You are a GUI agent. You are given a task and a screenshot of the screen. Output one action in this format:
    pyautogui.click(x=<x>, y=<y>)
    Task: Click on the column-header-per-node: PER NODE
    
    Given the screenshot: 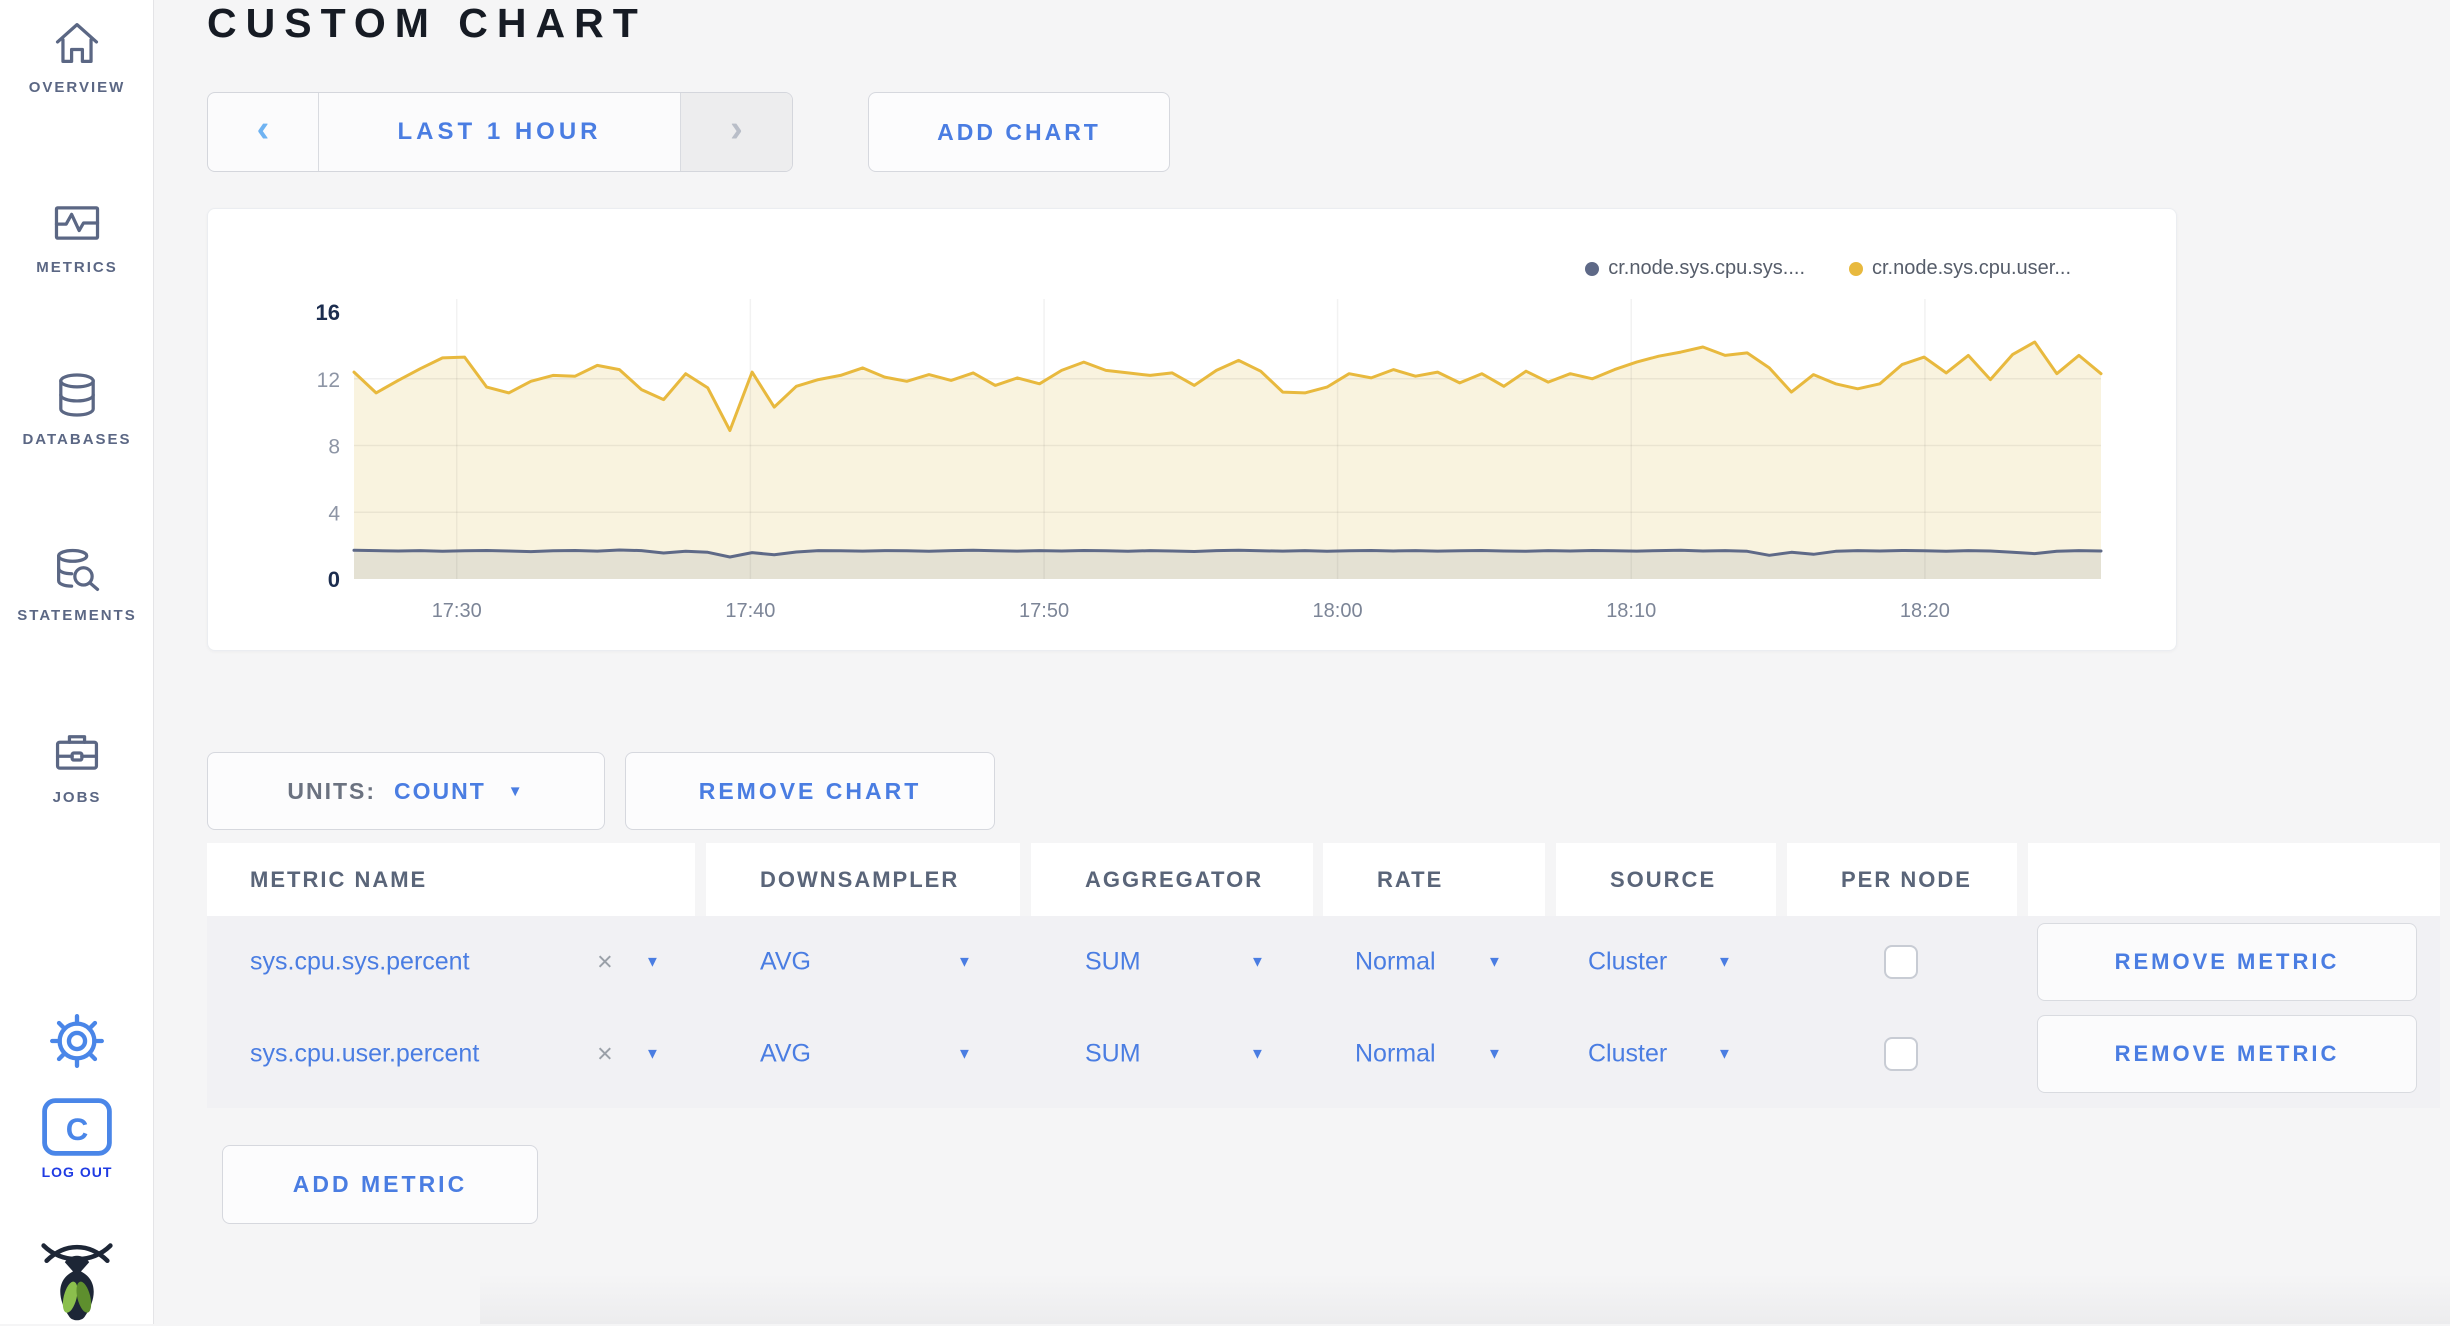 What is the action you would take?
    pyautogui.click(x=1902, y=879)
    